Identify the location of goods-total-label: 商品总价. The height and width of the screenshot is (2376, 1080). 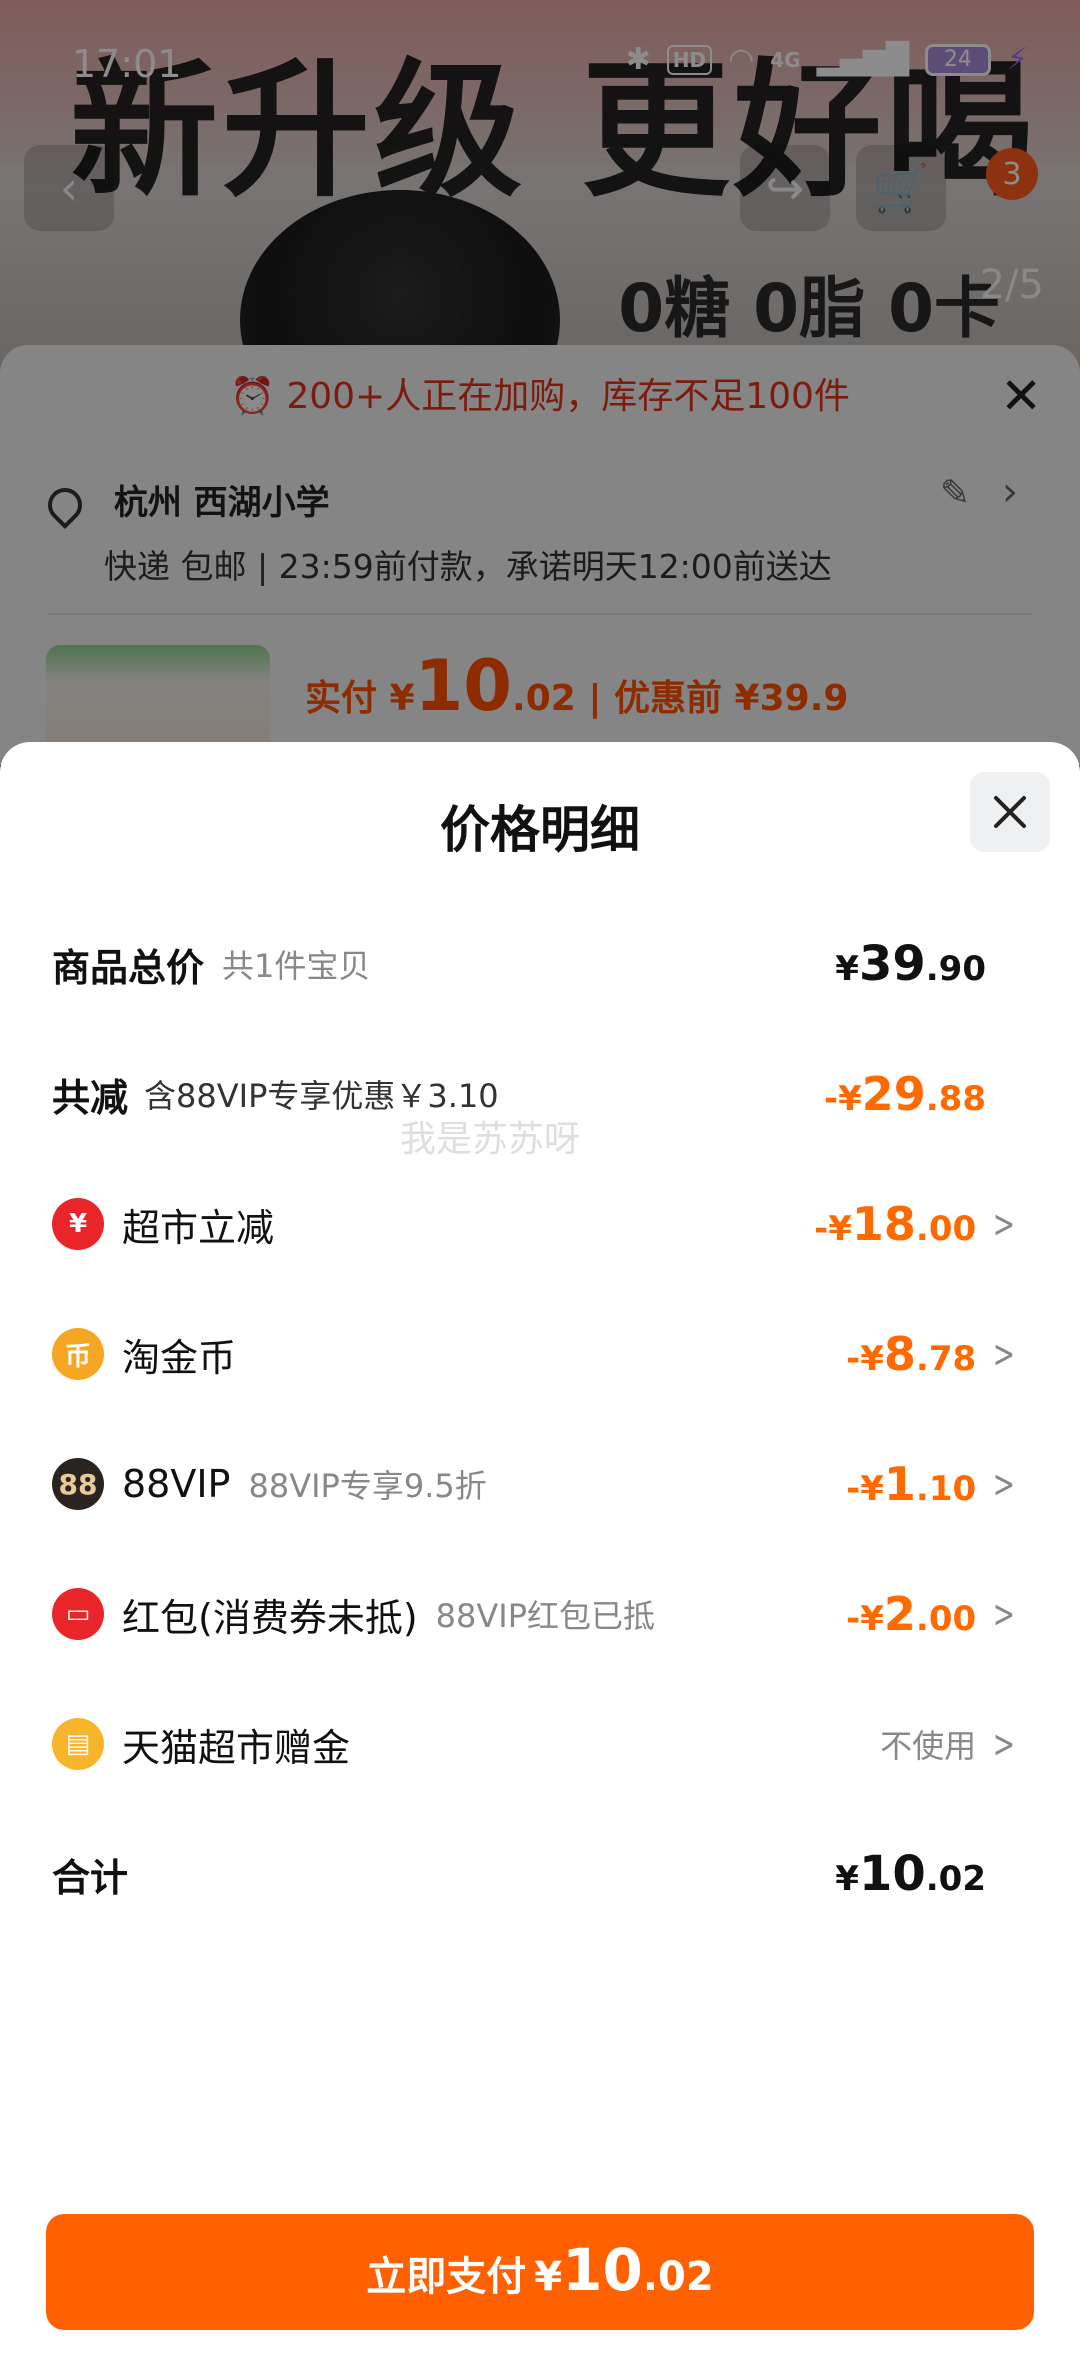
(128, 967).